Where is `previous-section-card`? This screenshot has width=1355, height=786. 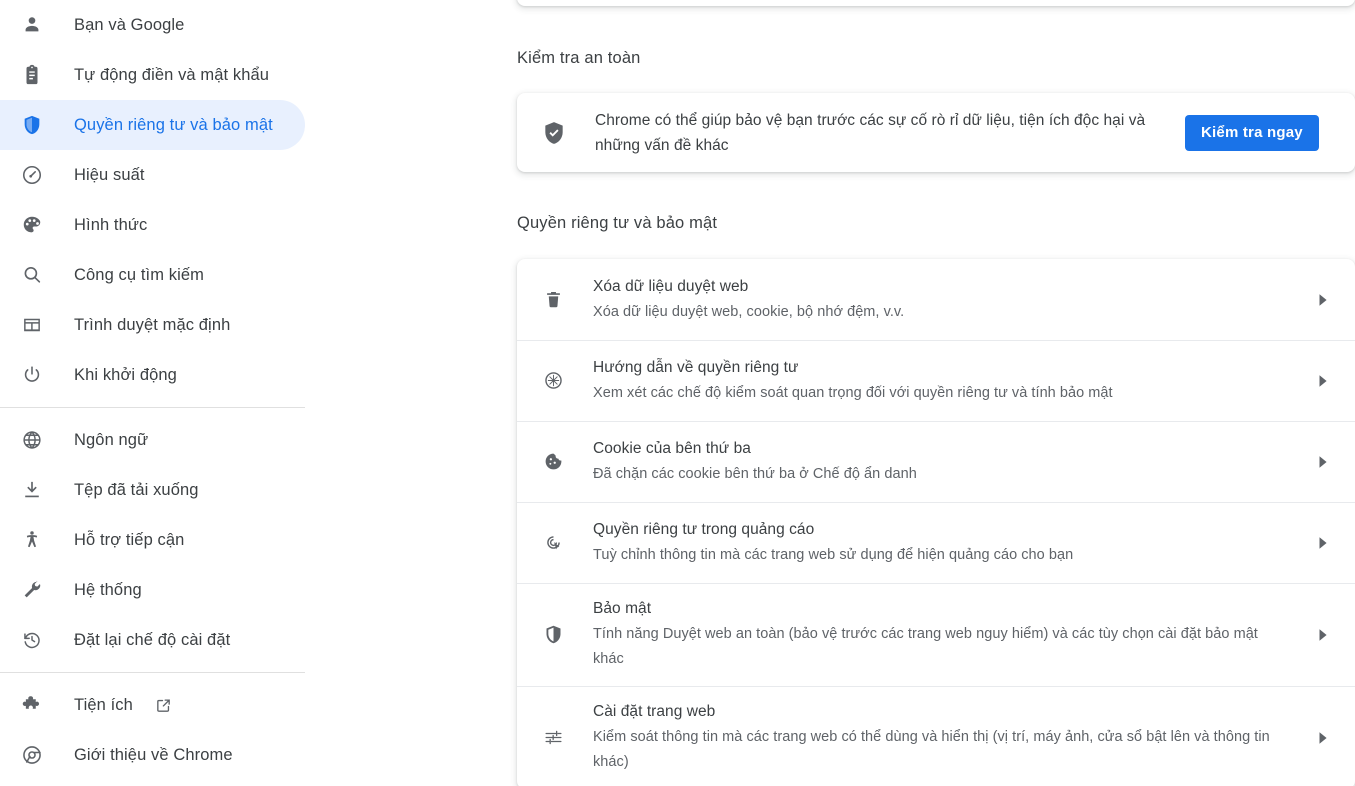
previous-section-card is located at coordinates (936, 3).